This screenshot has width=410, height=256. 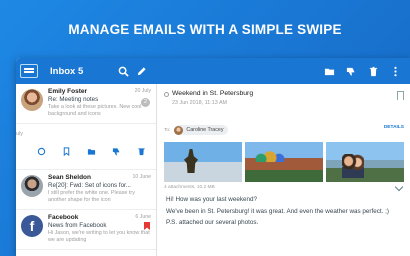 I want to click on recipient-name: Caroline Tracey, so click(x=205, y=130).